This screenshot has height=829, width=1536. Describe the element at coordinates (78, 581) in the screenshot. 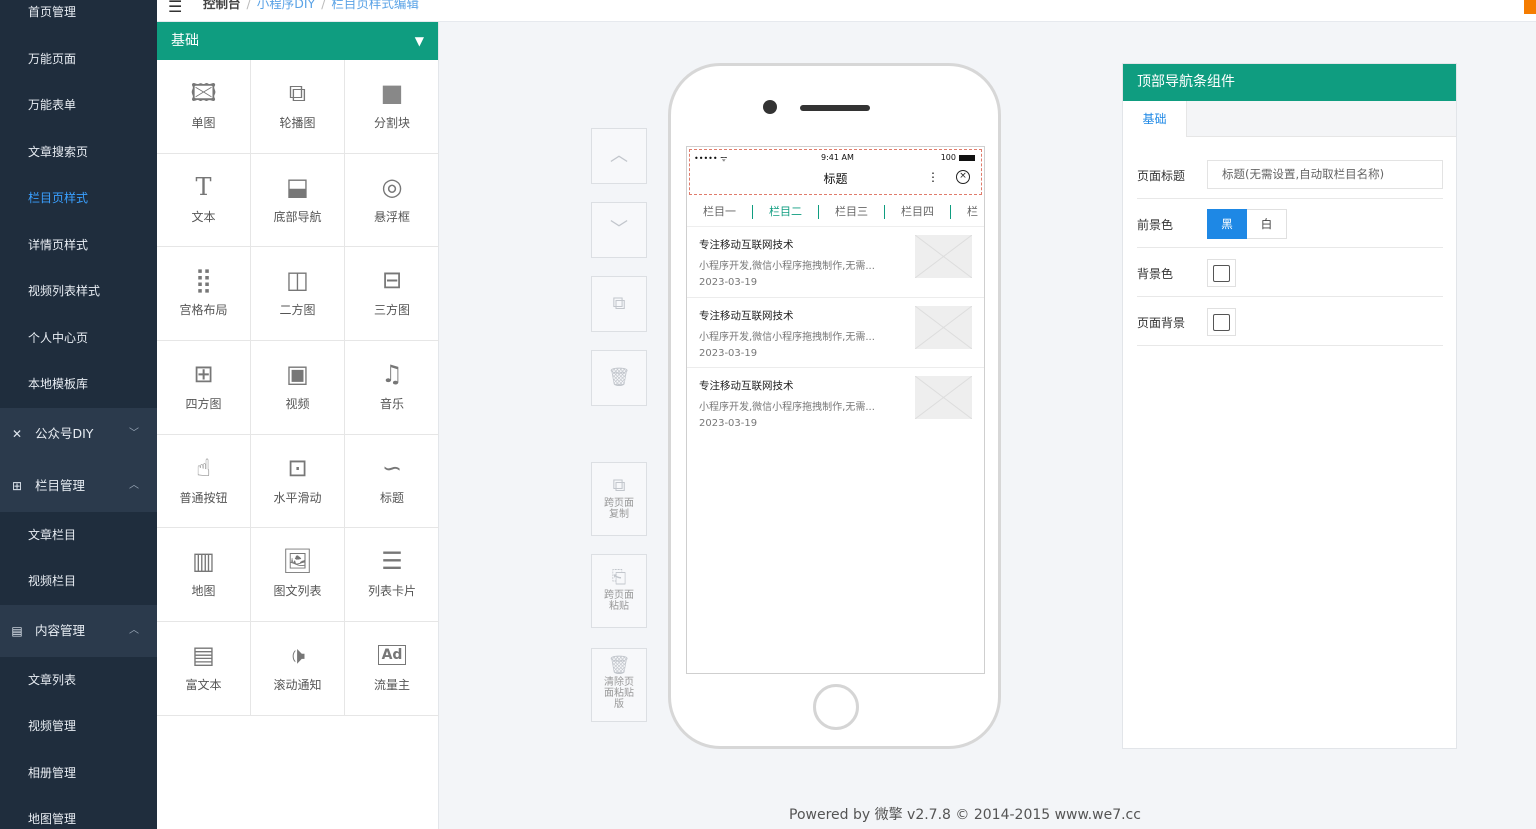

I see `sidebar-item-video-column: 视频栏目` at that location.